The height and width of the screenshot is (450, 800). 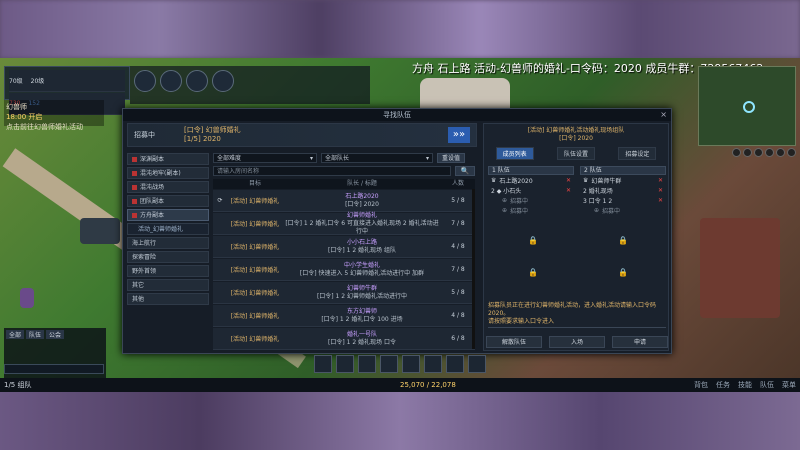 What do you see at coordinates (451, 158) in the screenshot?
I see `reset-button: 重设值` at bounding box center [451, 158].